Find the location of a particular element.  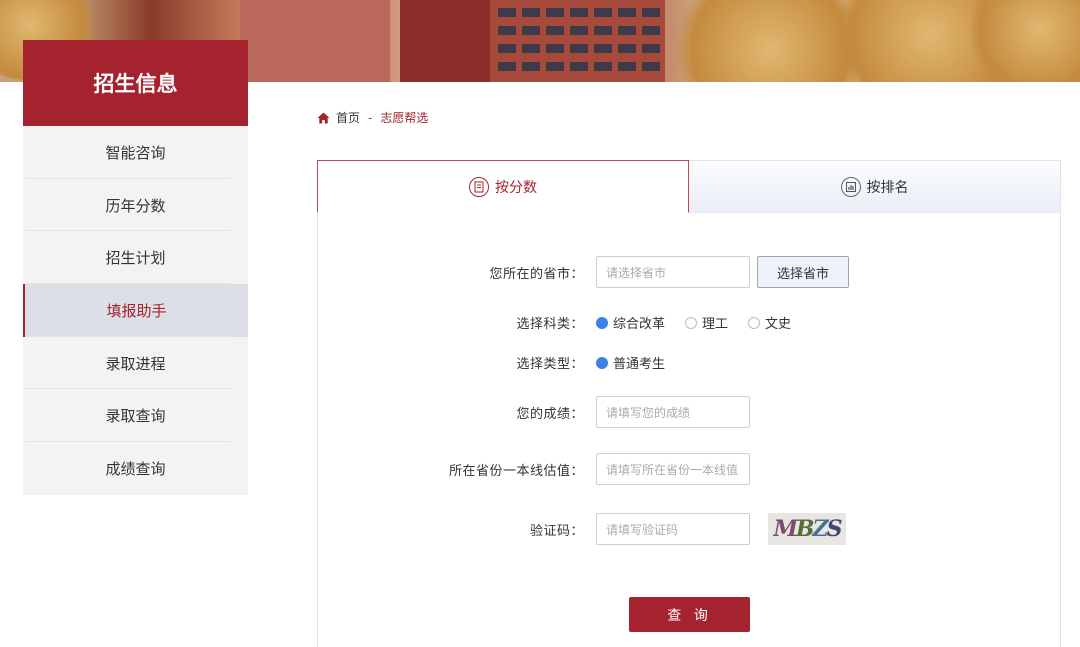

captcha-char: B is located at coordinates (805, 529).